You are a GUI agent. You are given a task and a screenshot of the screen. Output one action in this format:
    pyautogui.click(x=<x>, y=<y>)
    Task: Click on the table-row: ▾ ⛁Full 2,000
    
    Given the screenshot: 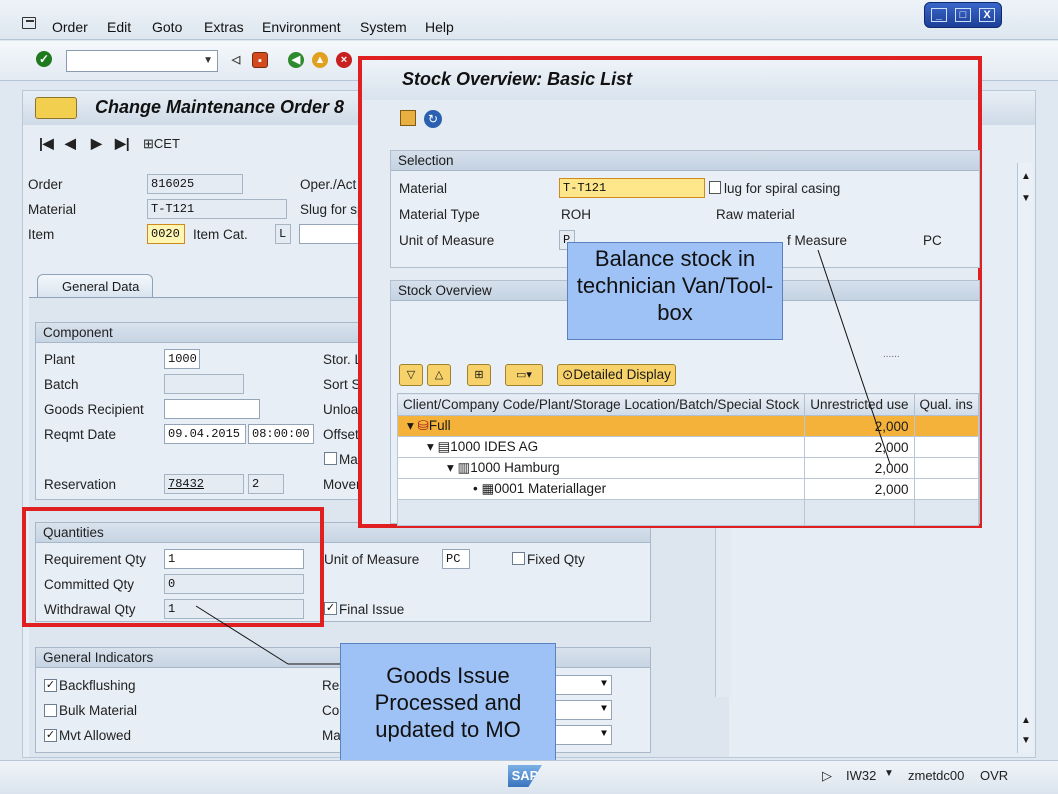 What is the action you would take?
    pyautogui.click(x=687, y=426)
    